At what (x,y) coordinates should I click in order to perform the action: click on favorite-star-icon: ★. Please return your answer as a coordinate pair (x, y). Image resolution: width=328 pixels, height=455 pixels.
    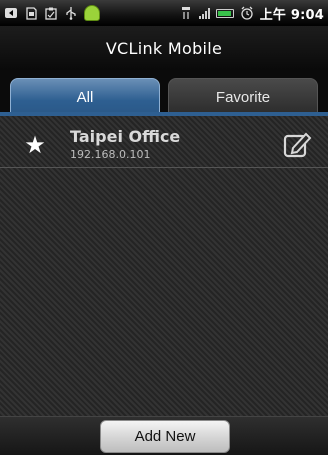
    Looking at the image, I should click on (35, 145).